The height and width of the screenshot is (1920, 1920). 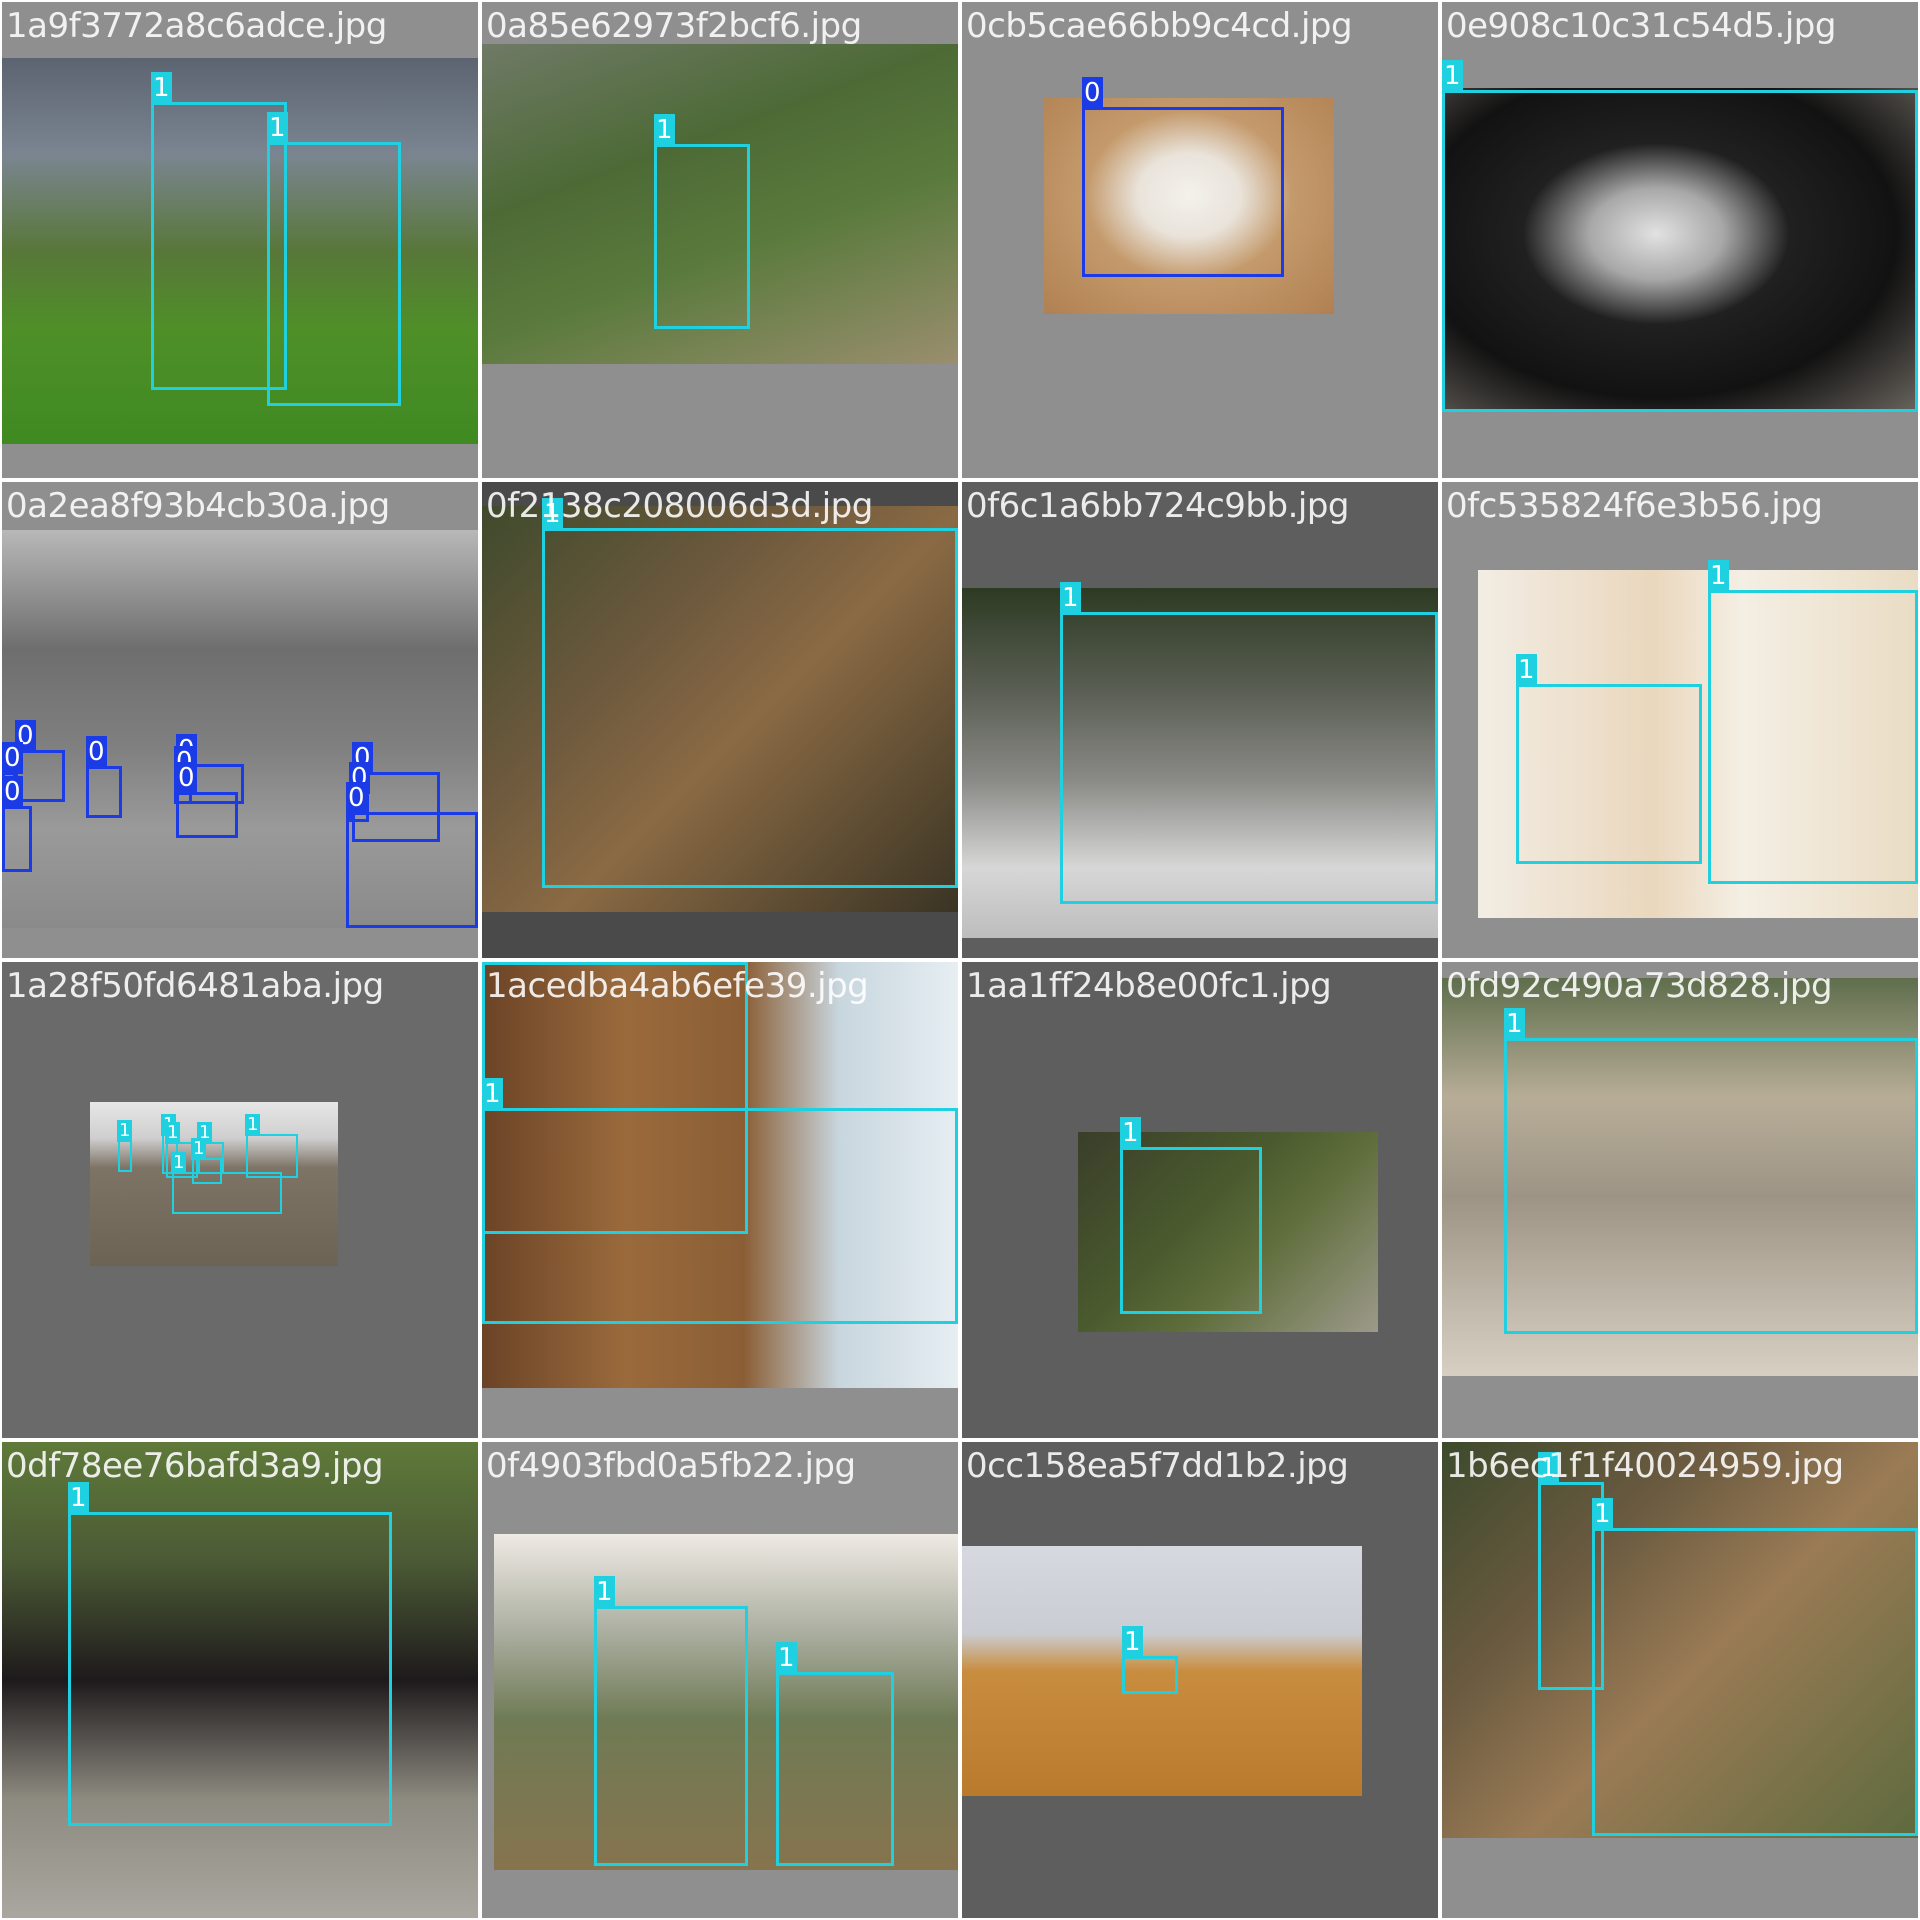 I want to click on filename-label: 0a2ea8f93b4cb30a.jpg, so click(x=198, y=506).